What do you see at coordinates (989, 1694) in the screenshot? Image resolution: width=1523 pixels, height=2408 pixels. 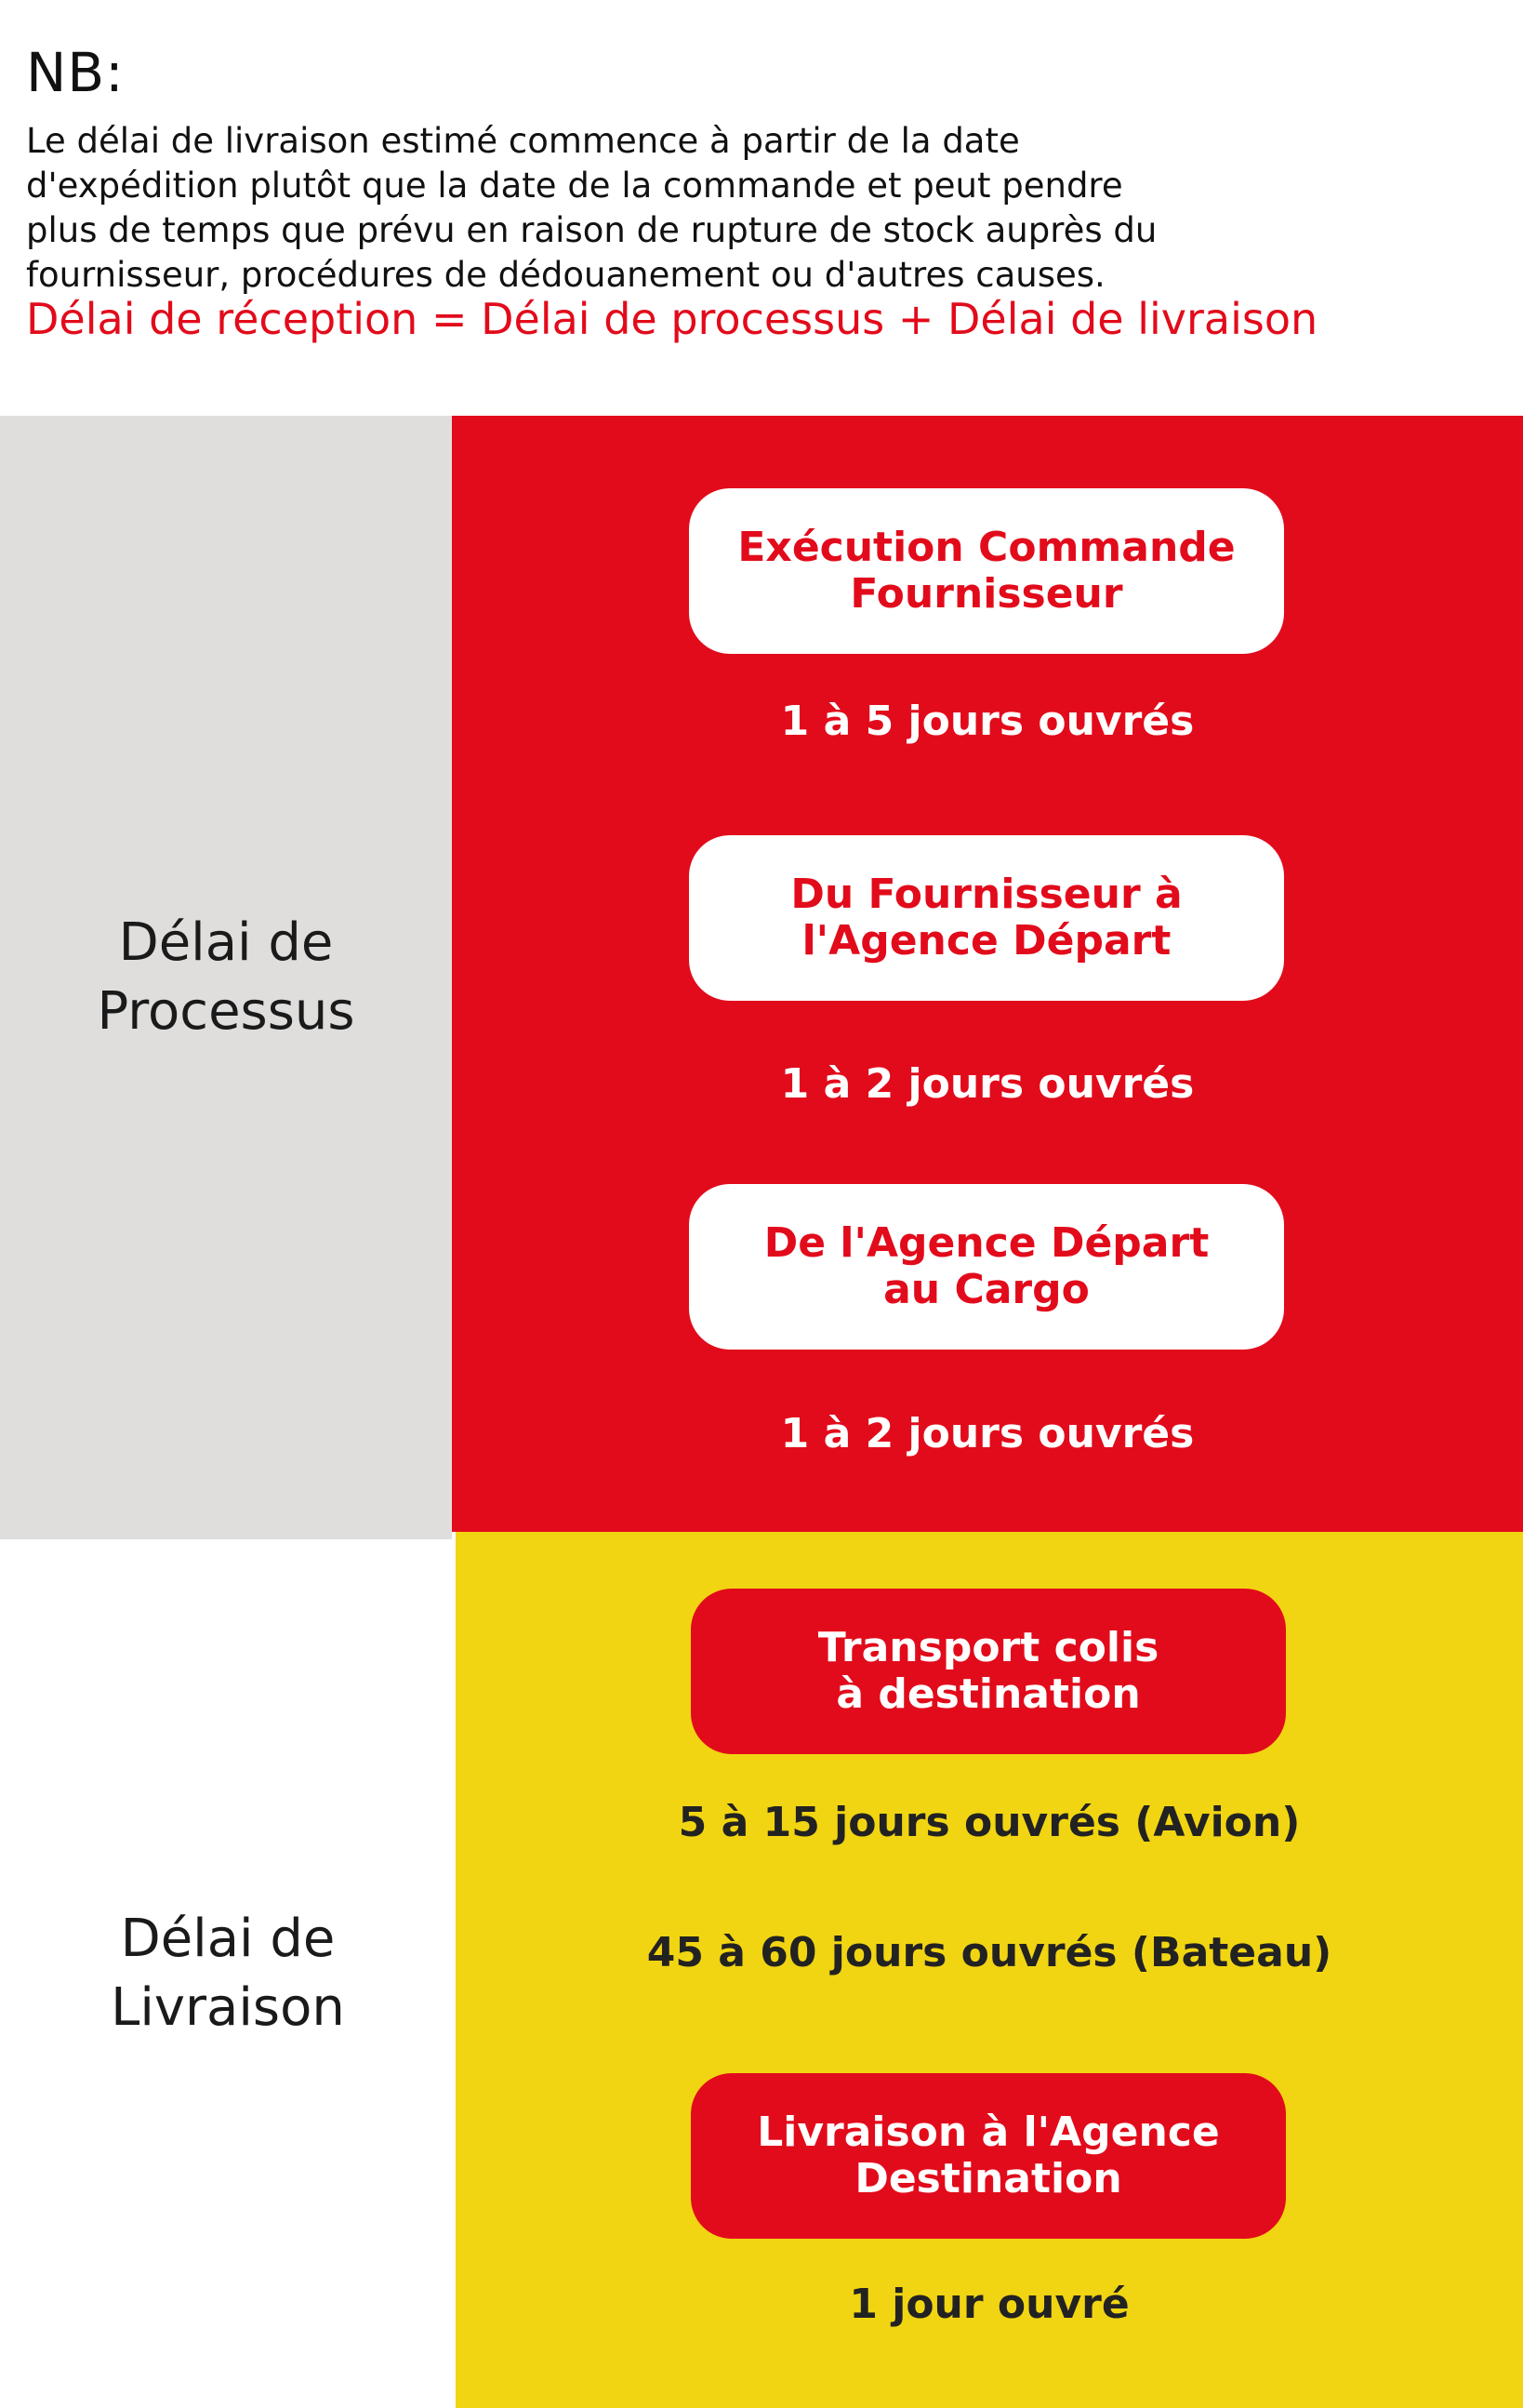 I see `step-title-line: à destination` at bounding box center [989, 1694].